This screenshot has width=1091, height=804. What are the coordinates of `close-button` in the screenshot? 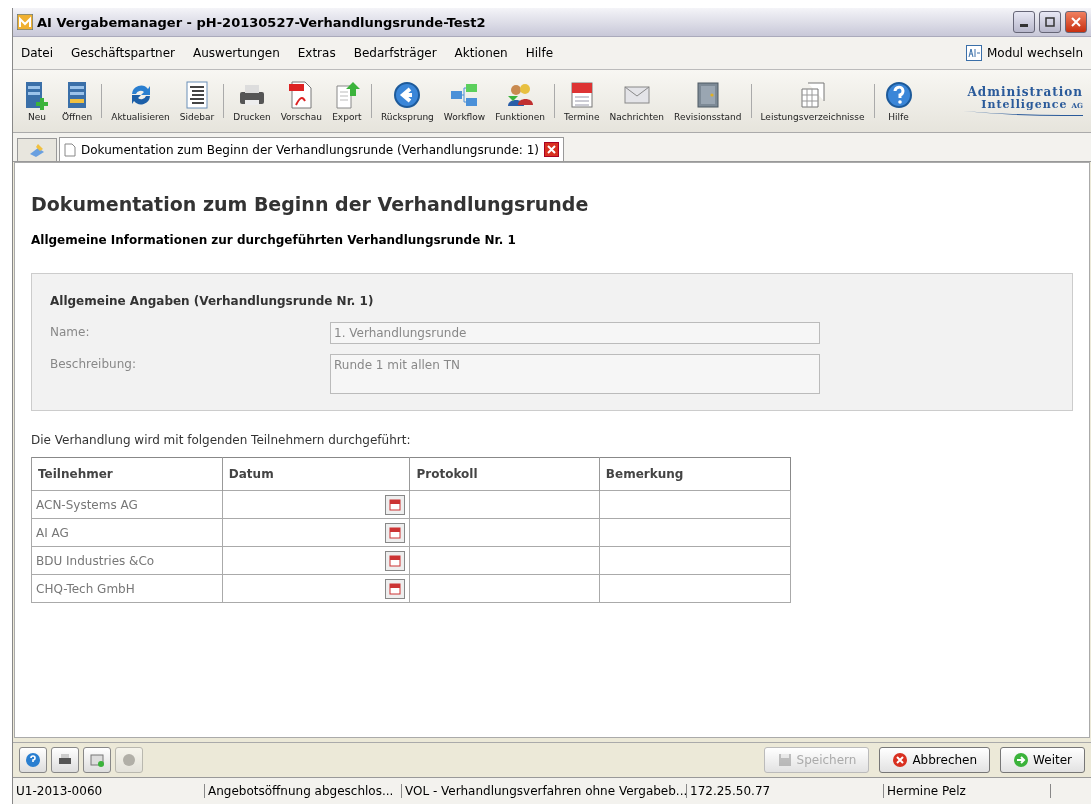 It's located at (1076, 22).